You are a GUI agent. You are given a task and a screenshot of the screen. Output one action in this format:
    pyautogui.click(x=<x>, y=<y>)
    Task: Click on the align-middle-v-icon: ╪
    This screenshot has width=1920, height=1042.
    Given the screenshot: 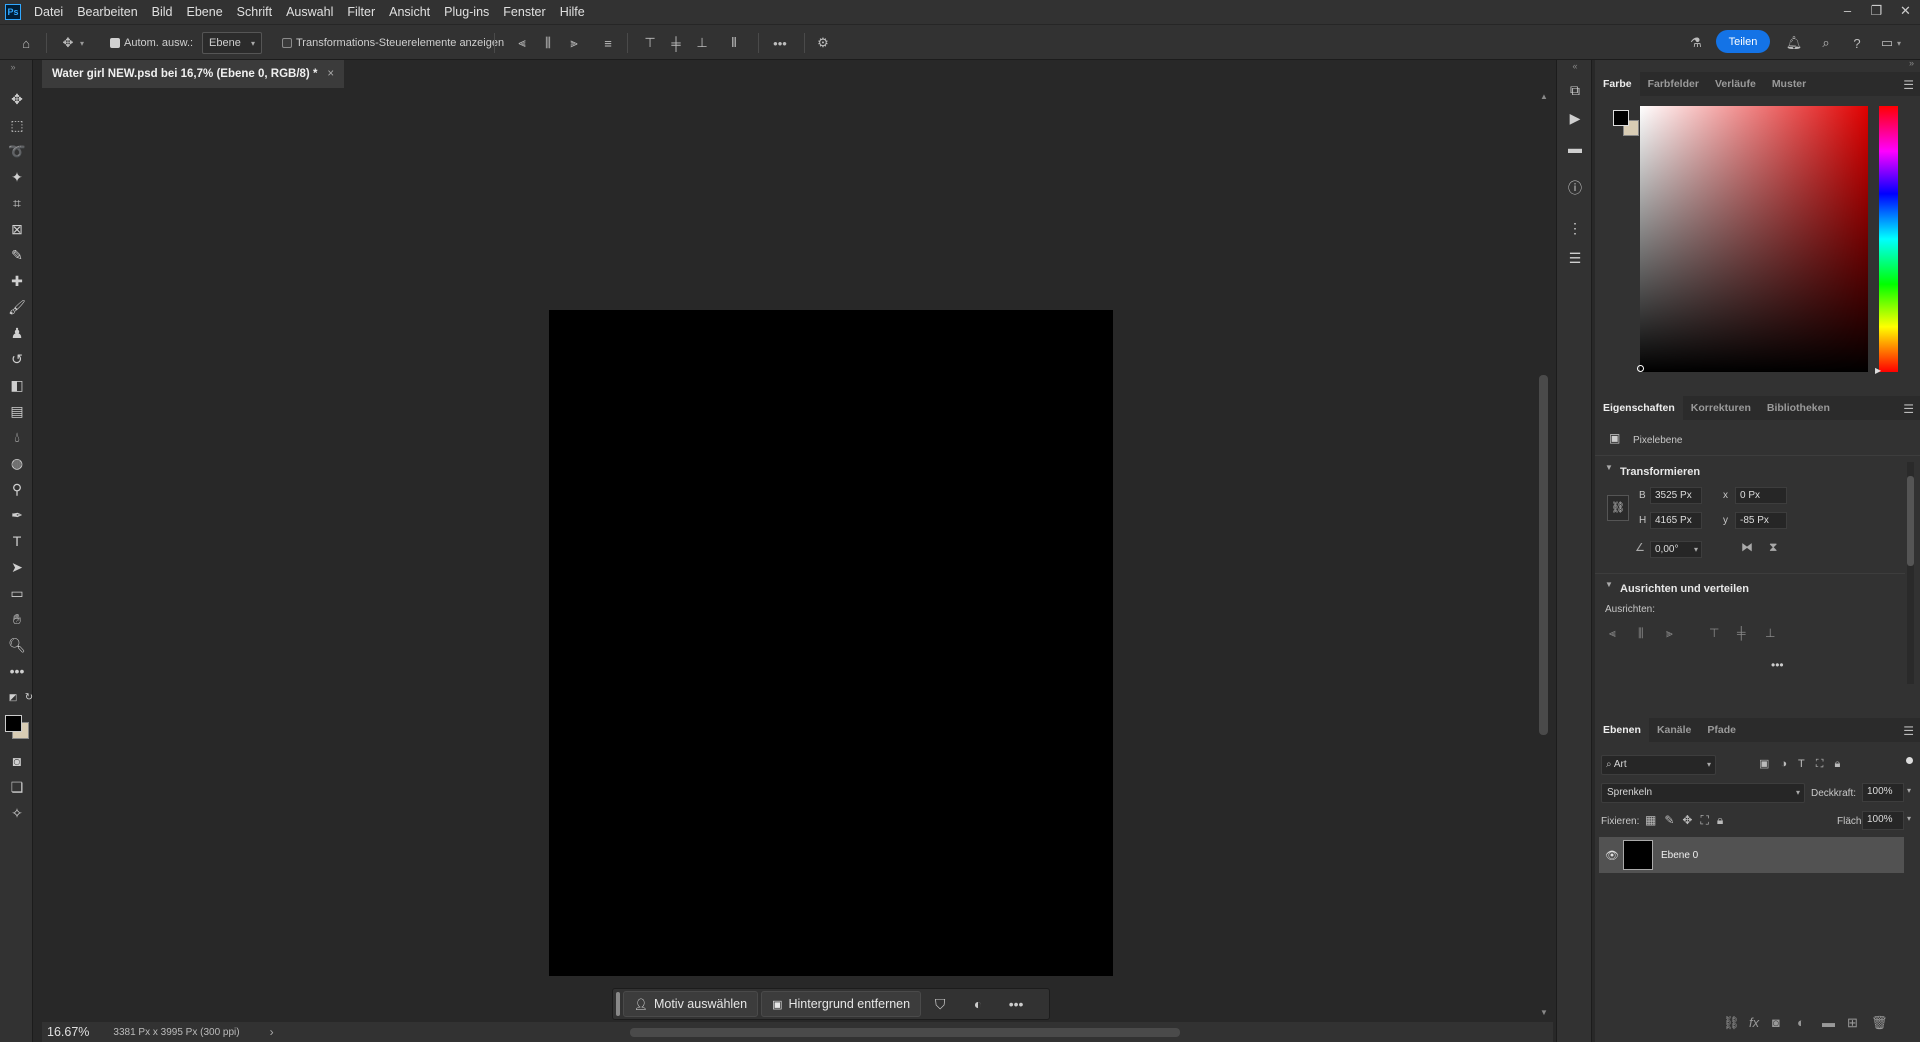 What is the action you would take?
    pyautogui.click(x=676, y=43)
    